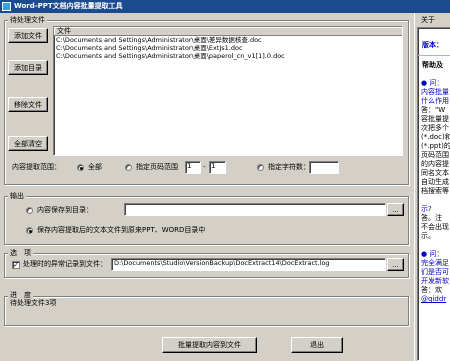 The height and width of the screenshot is (361, 450). Describe the element at coordinates (428, 20) in the screenshot. I see `about-tab: 关于` at that location.